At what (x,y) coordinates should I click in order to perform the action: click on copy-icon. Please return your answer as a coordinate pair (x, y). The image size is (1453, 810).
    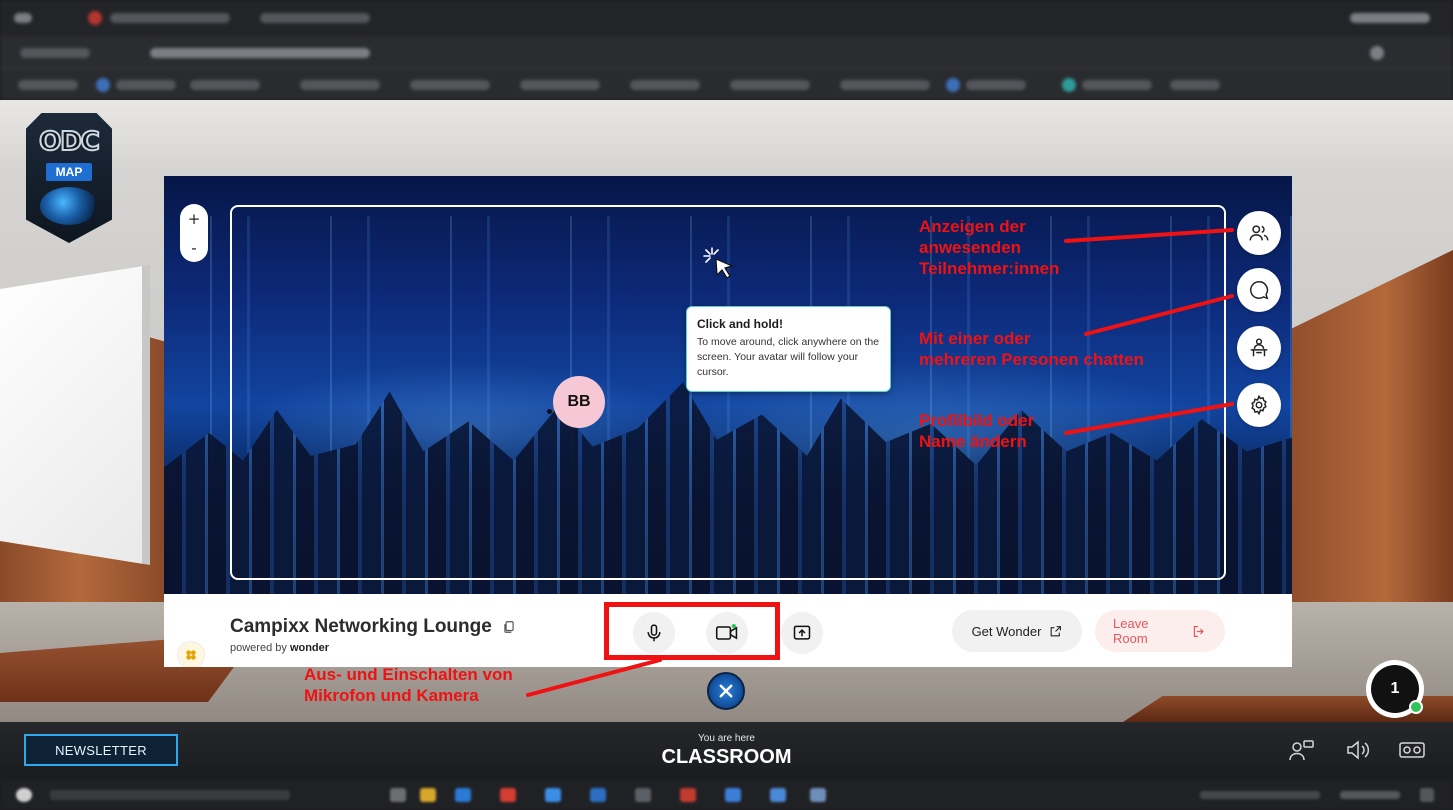
    Looking at the image, I should click on (509, 627).